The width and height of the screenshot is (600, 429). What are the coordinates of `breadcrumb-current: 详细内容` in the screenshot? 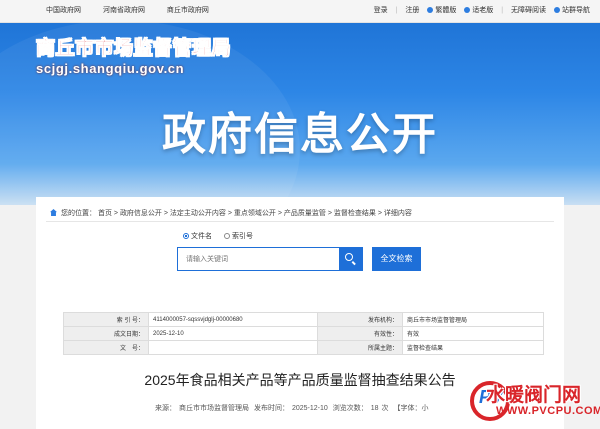 It's located at (397, 213).